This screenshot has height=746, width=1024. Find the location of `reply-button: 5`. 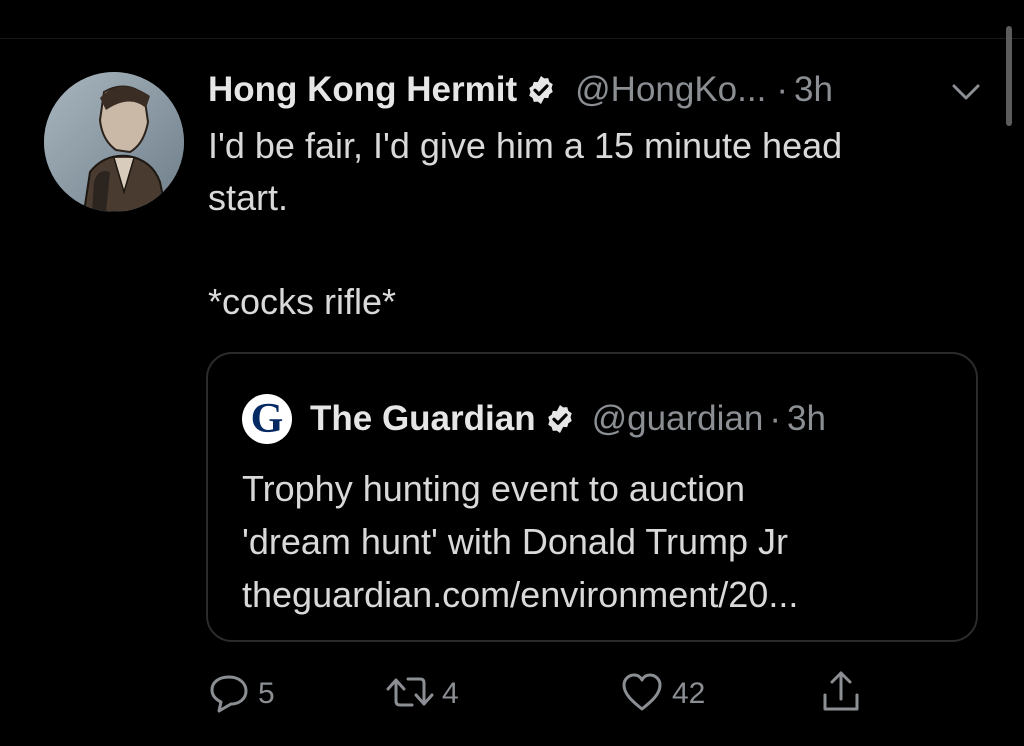

reply-button: 5 is located at coordinates (240, 694).